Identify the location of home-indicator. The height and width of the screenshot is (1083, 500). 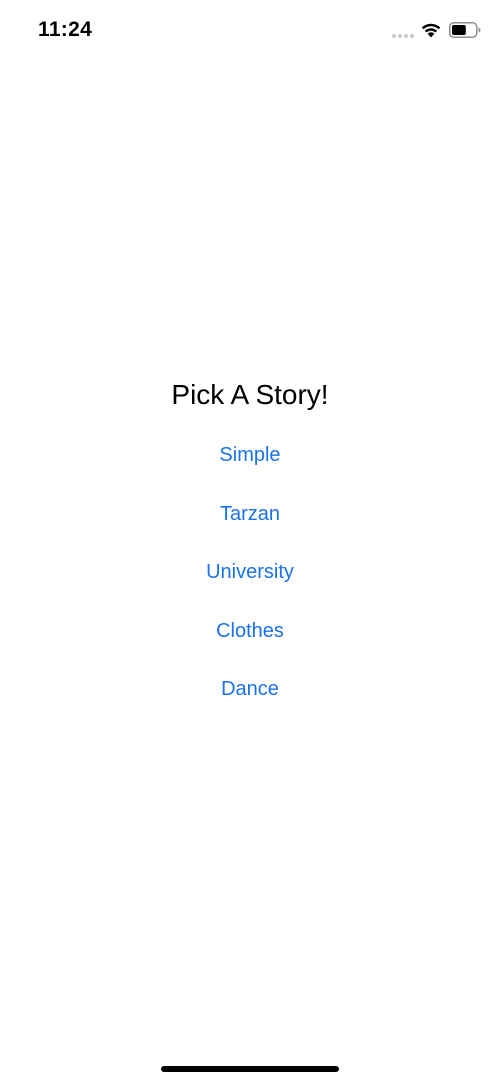
(250, 1069).